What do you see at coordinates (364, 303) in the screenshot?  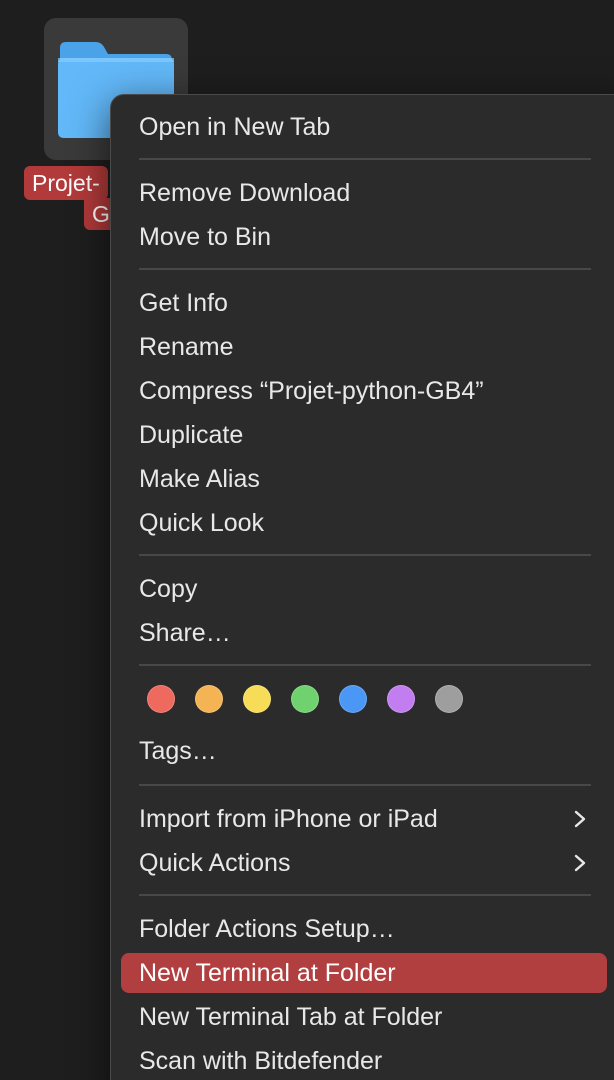 I see `menu-item-get-info: Get Info` at bounding box center [364, 303].